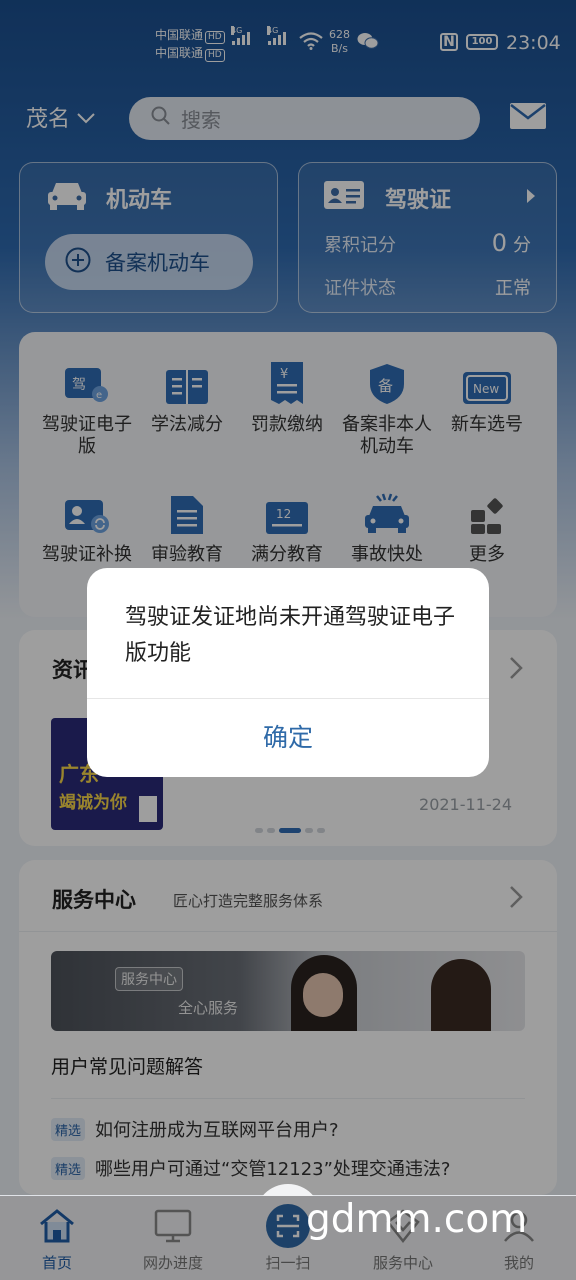  I want to click on dialog-message: 驾驶证发证地尚未开通驾驶证电子版功能, so click(290, 635).